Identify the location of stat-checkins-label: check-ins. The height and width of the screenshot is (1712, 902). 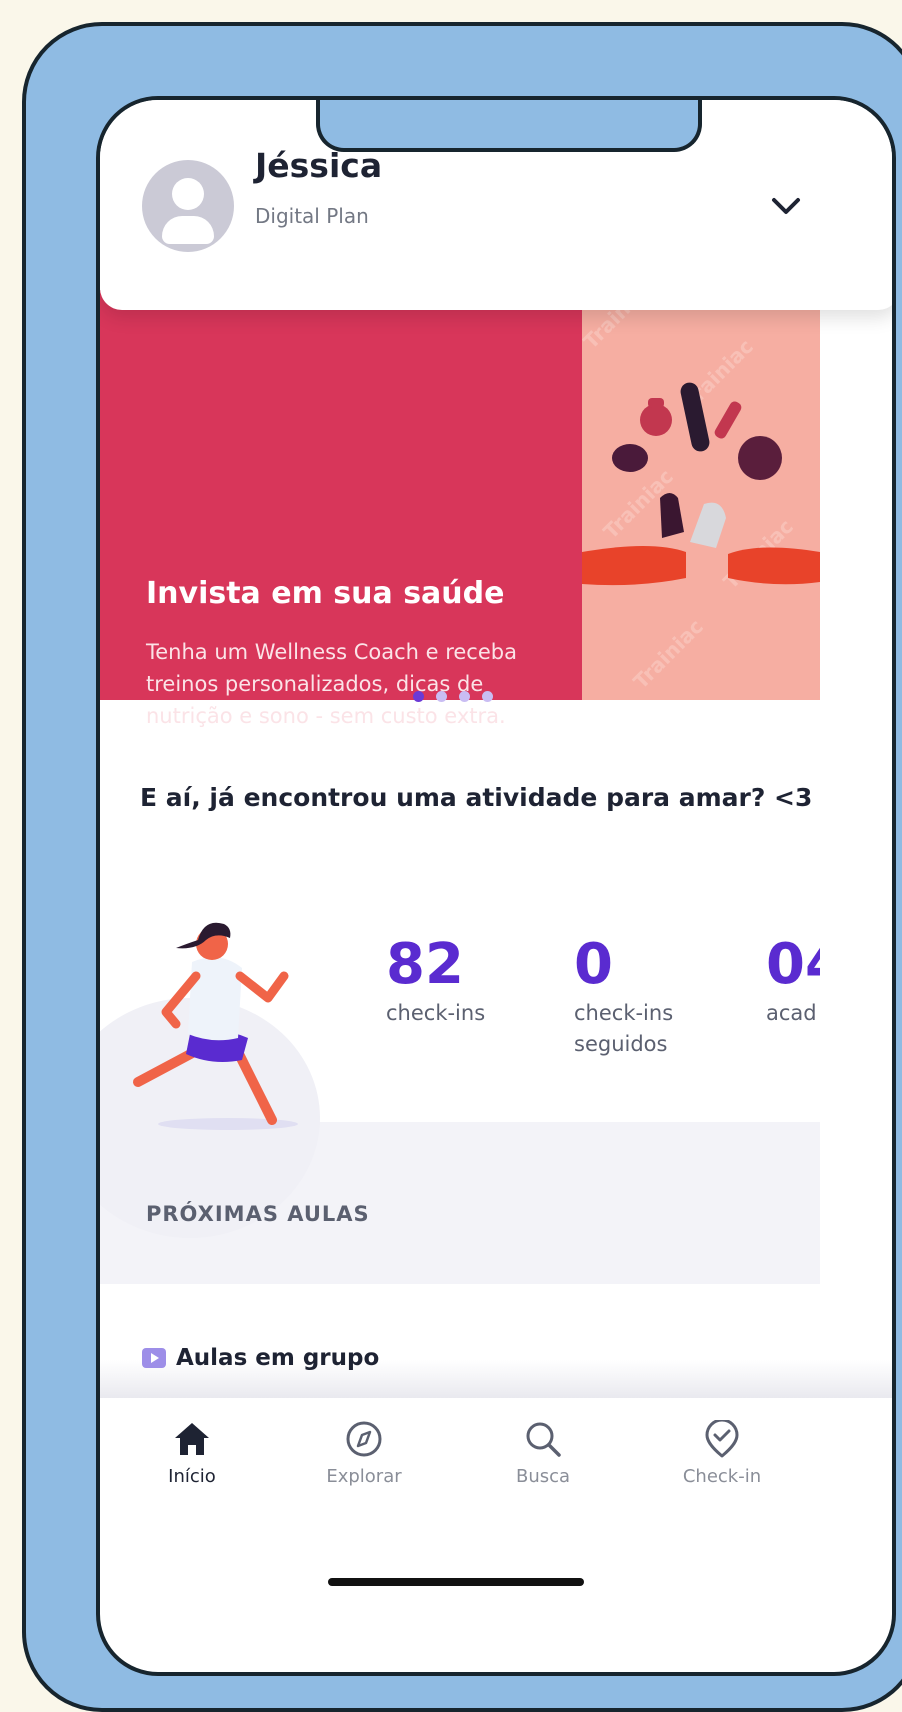
(436, 1013).